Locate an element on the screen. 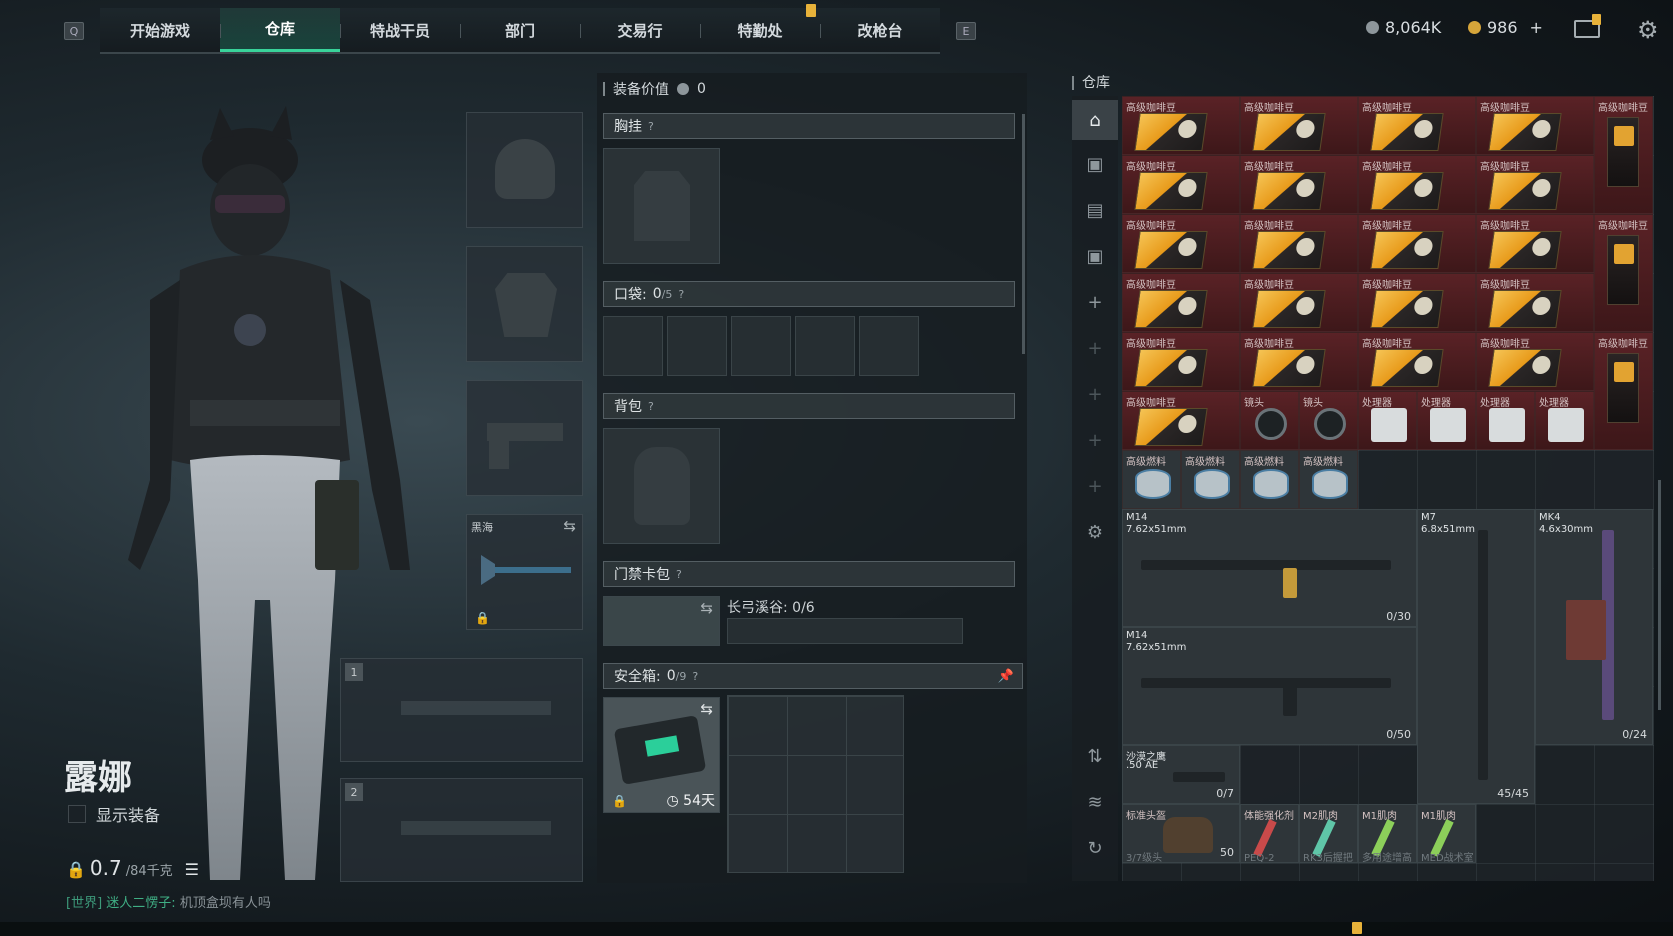  warehouse-scrollbar is located at coordinates (1659, 595).